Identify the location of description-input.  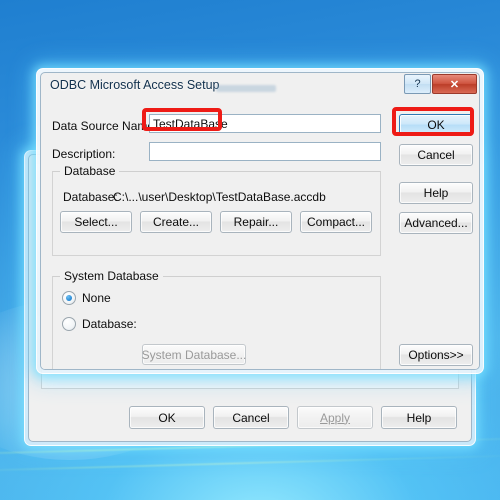
(265, 151).